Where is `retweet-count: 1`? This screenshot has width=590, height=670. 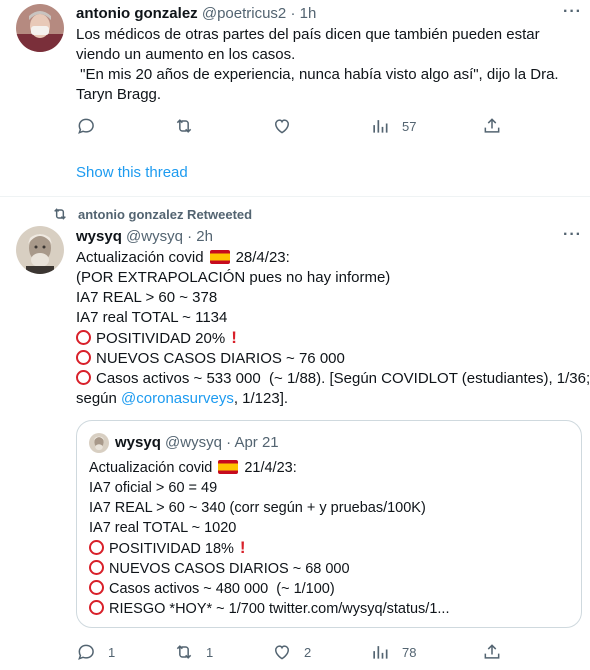
retweet-count: 1 is located at coordinates (210, 652).